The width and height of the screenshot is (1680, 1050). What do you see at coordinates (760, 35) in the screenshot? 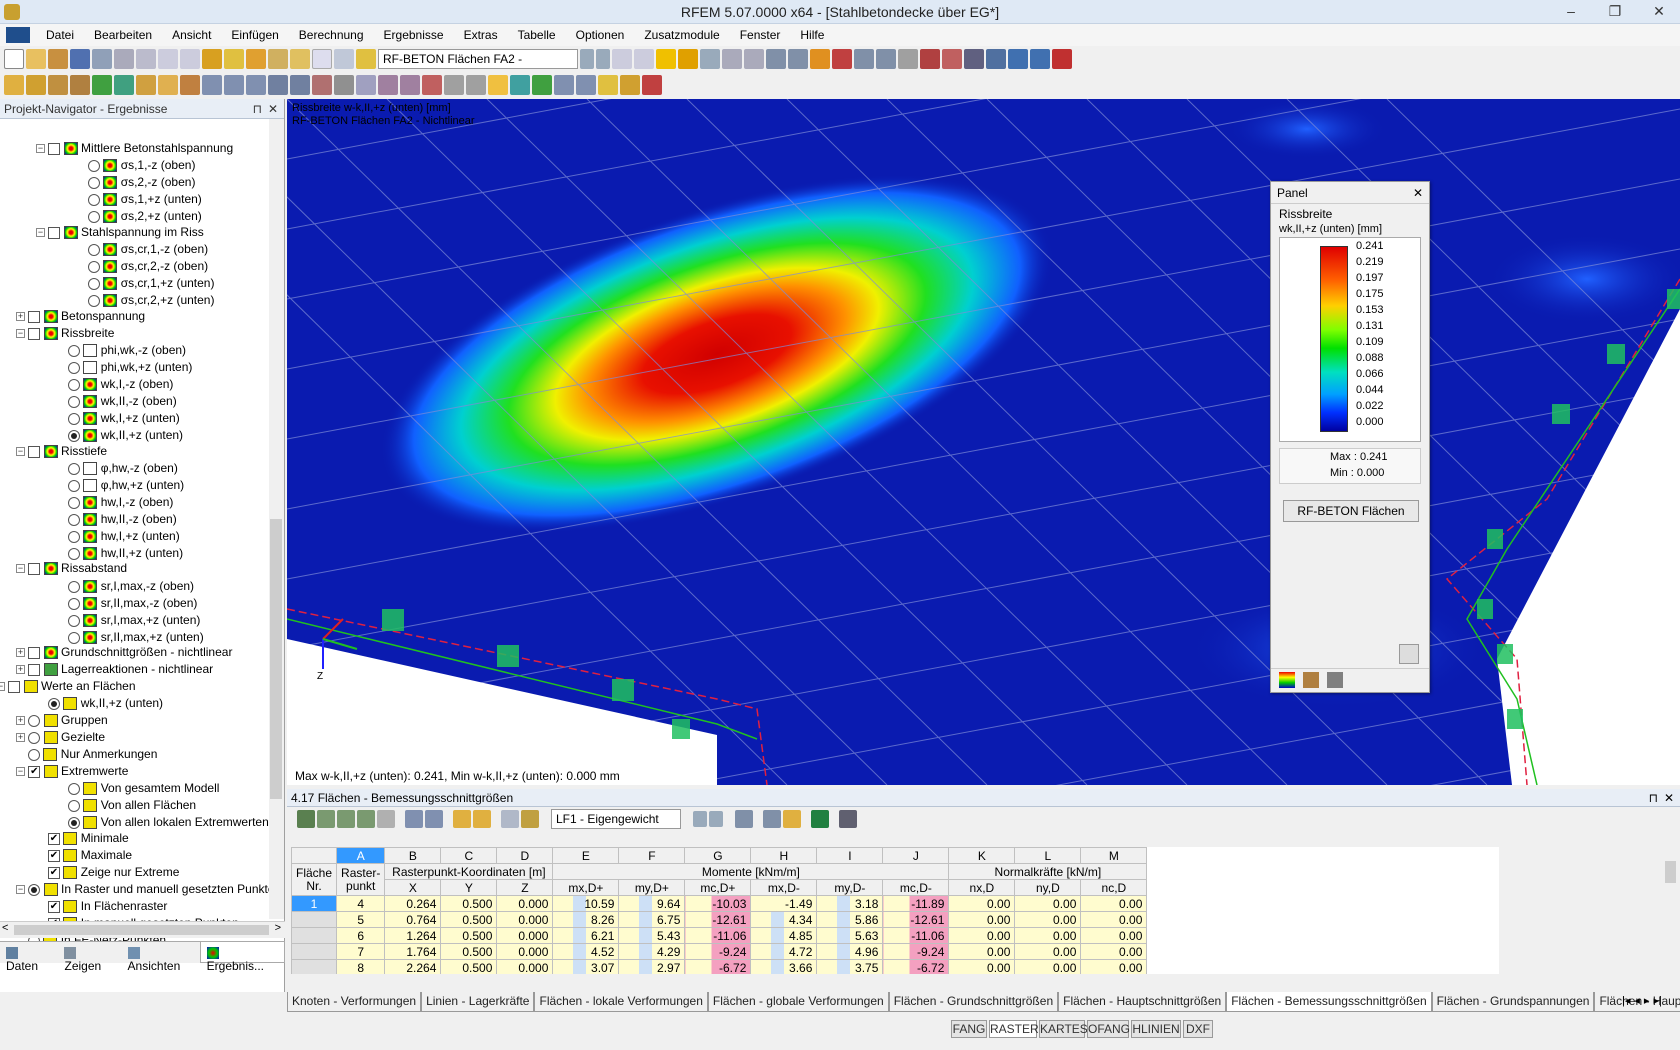
I see `menu-fenster: Fenster` at bounding box center [760, 35].